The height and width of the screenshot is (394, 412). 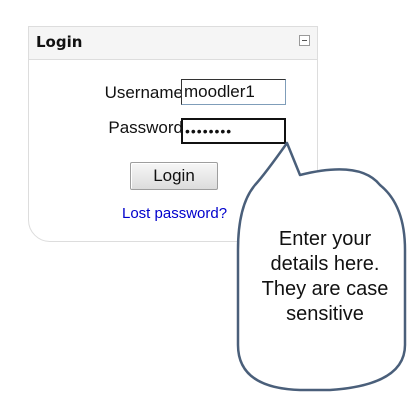 I want to click on username-input, so click(x=233, y=92).